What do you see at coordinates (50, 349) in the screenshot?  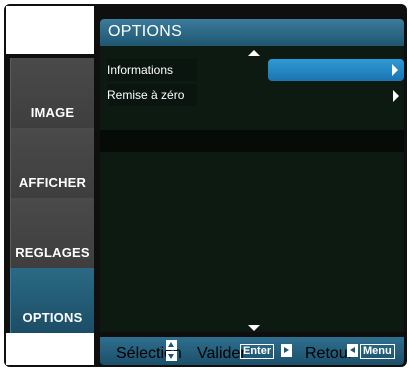 I see `corner-blank-bottom` at bounding box center [50, 349].